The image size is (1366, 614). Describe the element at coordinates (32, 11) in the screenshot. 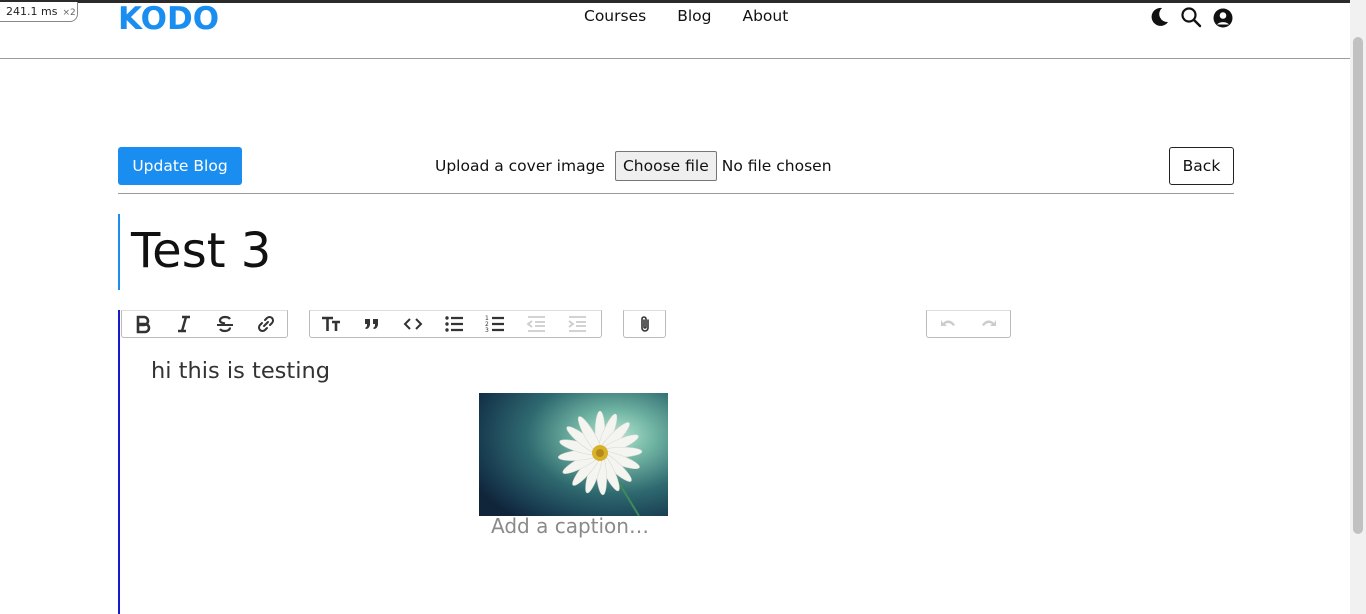

I see `perf-time: 241.1 ms` at that location.